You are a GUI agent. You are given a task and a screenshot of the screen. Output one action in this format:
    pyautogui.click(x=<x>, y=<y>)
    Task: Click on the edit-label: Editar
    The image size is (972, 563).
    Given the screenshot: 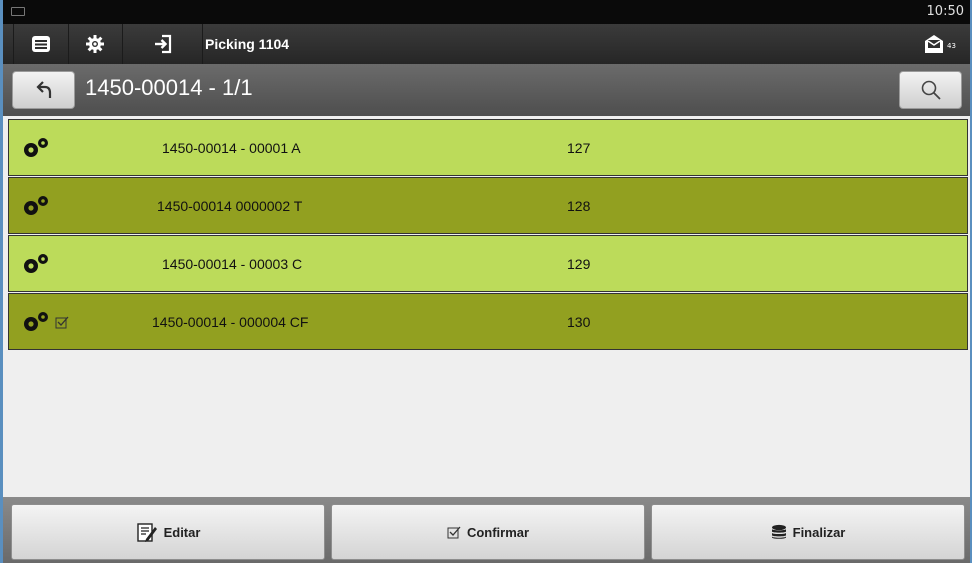 What is the action you would take?
    pyautogui.click(x=182, y=532)
    